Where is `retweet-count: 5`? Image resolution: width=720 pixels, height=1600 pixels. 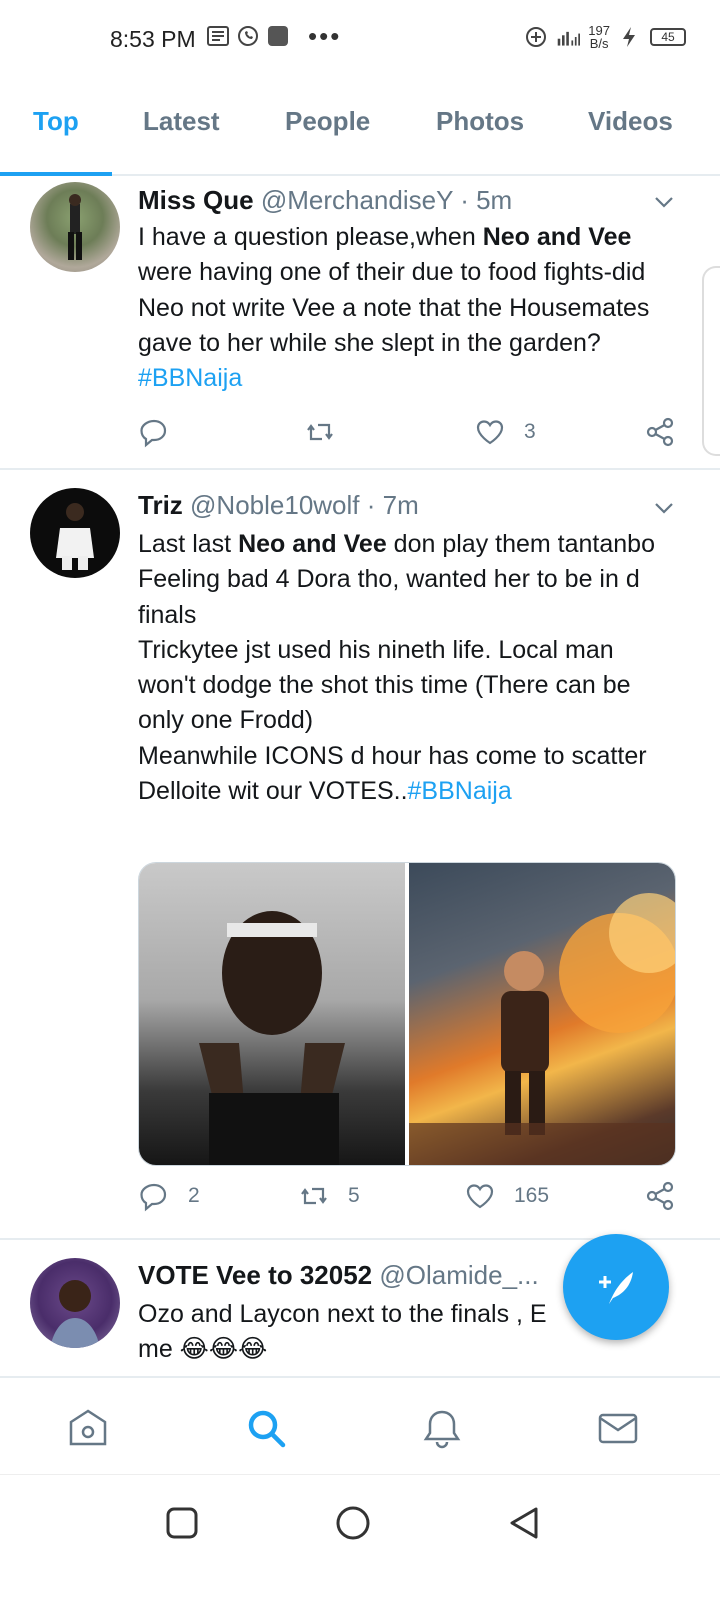 retweet-count: 5 is located at coordinates (354, 1195).